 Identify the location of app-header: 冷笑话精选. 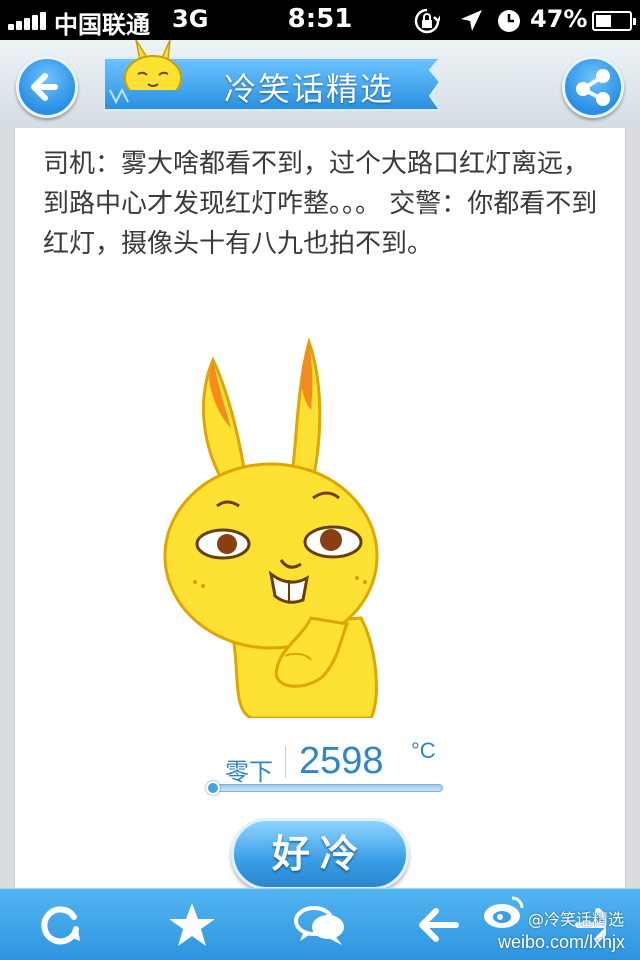
(320, 84).